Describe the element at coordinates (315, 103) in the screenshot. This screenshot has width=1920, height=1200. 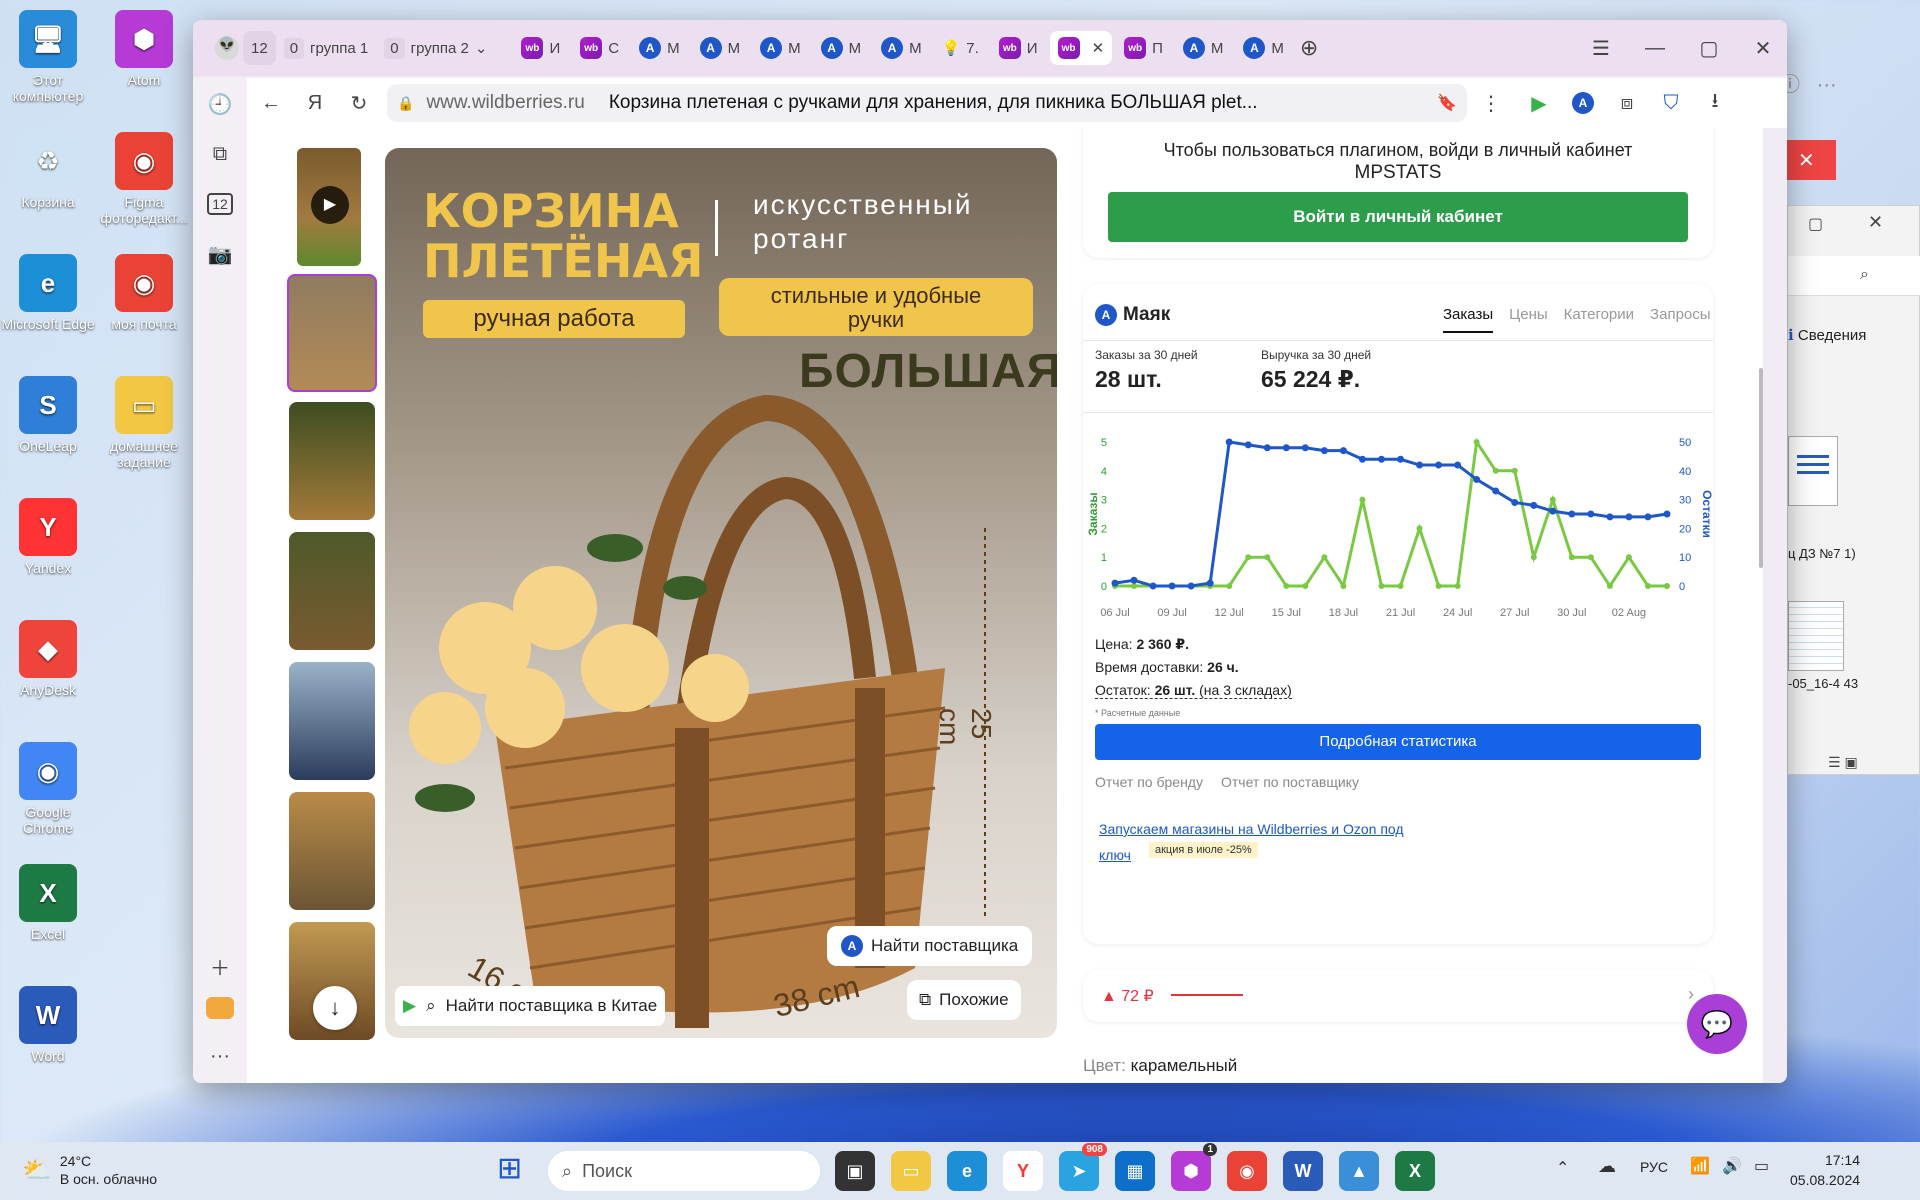
I see `yandex-icon: Я` at that location.